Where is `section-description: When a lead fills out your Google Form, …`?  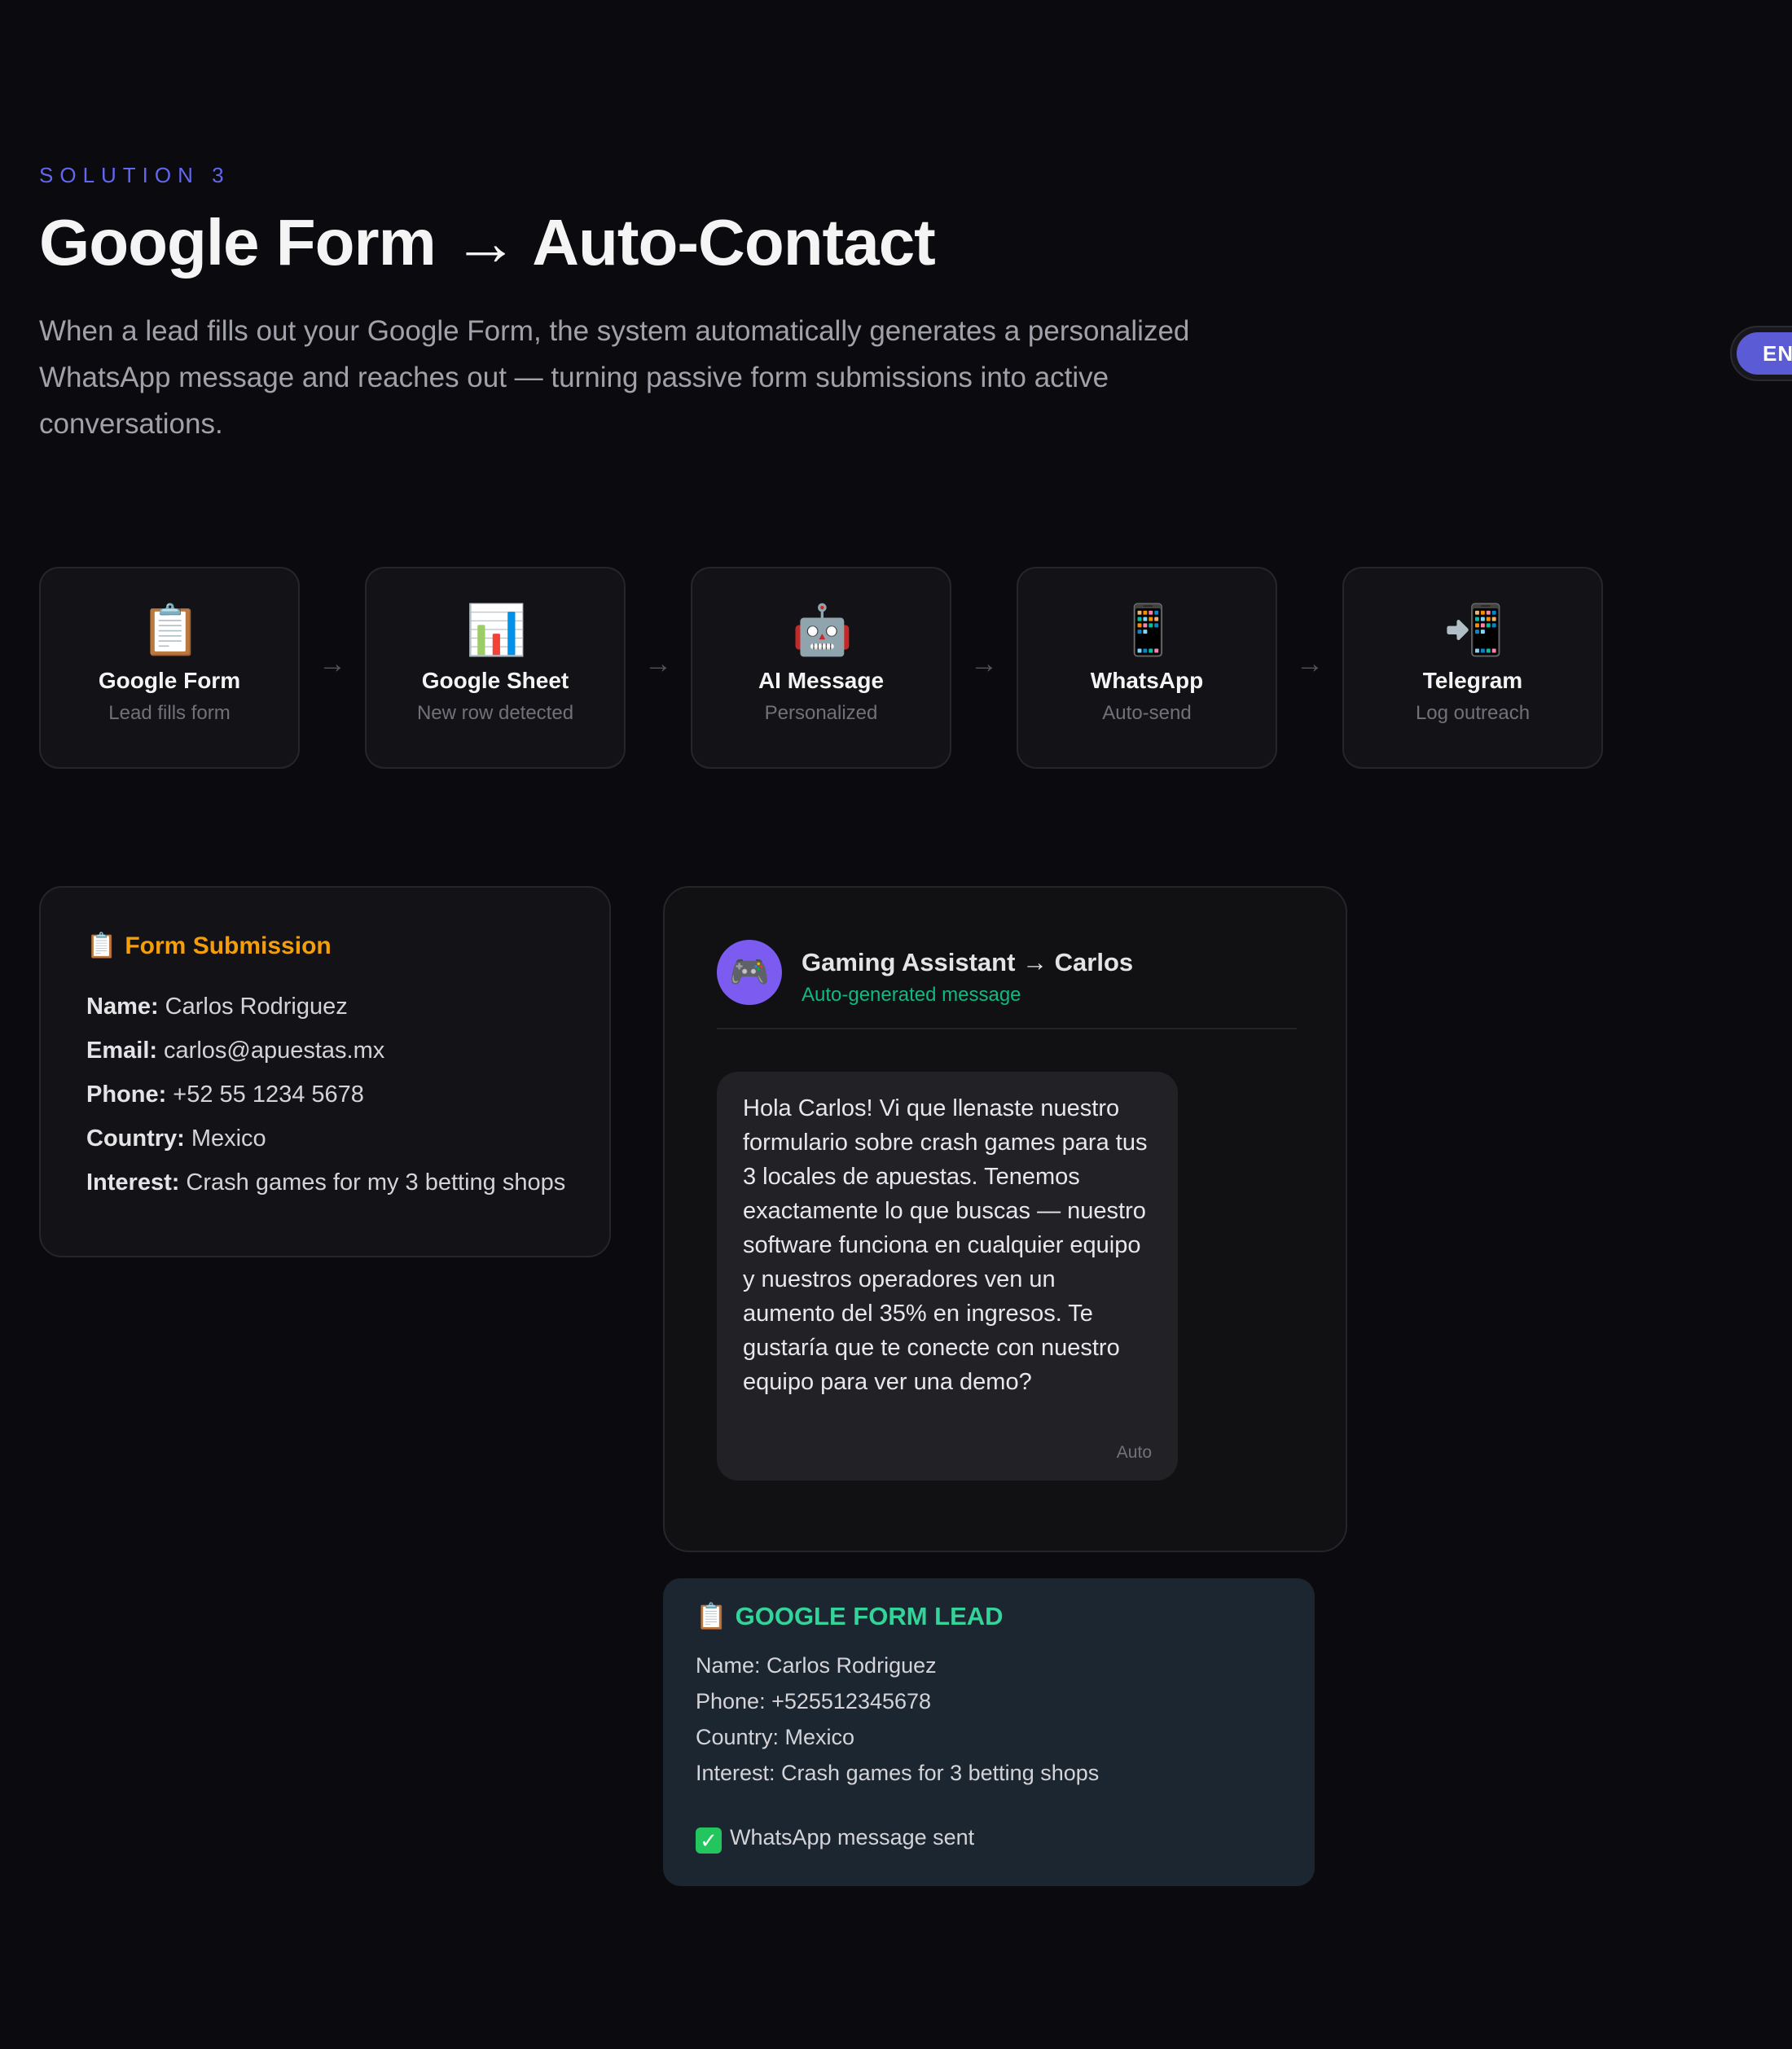 section-description: When a lead fills out your Google Form, … is located at coordinates (614, 377).